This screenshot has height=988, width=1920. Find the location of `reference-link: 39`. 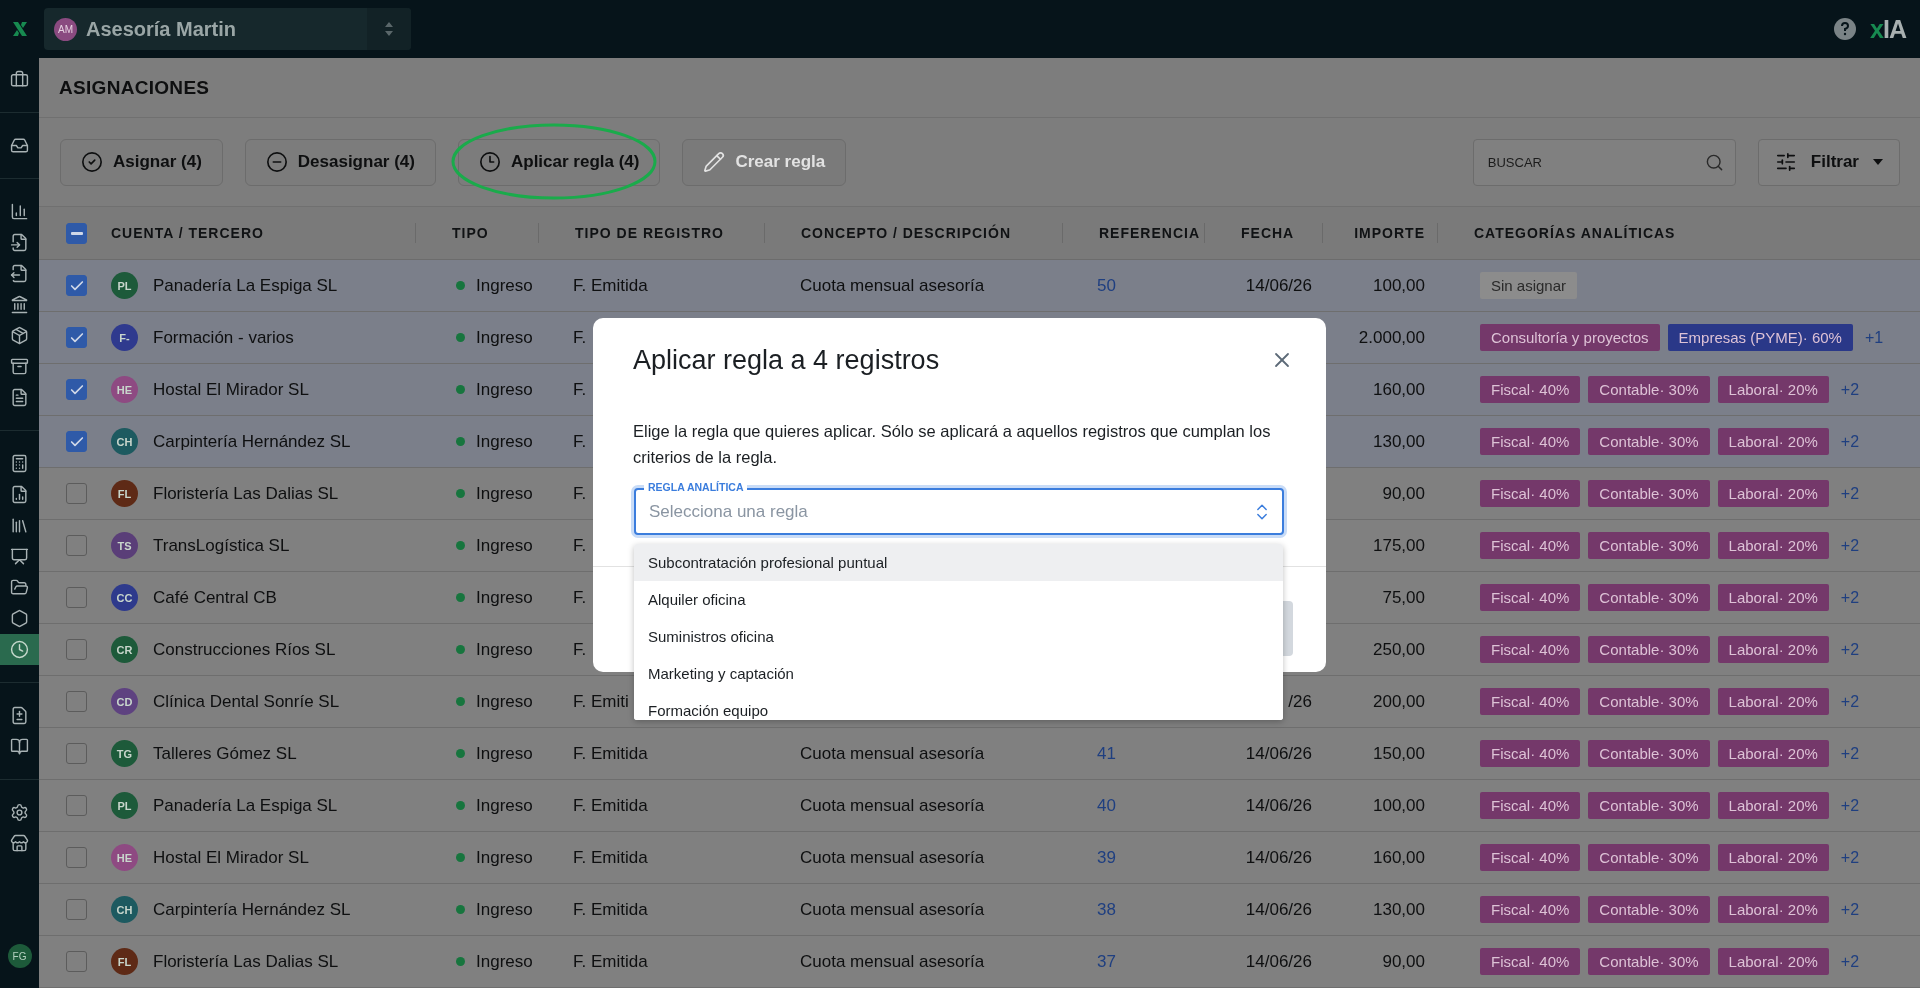

reference-link: 39 is located at coordinates (1106, 857).